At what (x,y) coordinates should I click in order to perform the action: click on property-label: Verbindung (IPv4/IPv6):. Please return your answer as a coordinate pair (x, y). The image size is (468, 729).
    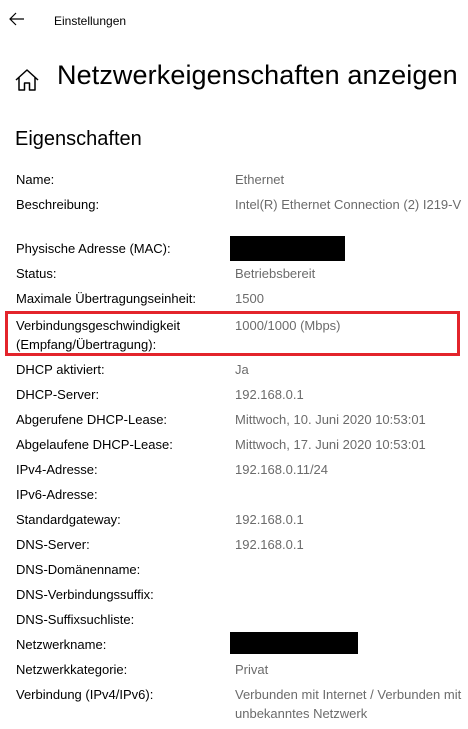
    Looking at the image, I should click on (85, 694).